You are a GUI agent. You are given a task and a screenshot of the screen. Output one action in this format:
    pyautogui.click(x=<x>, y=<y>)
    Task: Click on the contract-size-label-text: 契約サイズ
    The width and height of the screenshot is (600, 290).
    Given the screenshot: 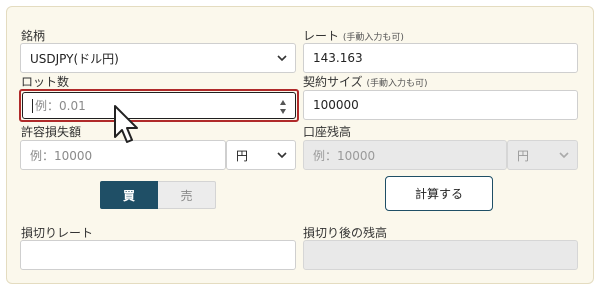 What is the action you would take?
    pyautogui.click(x=333, y=82)
    